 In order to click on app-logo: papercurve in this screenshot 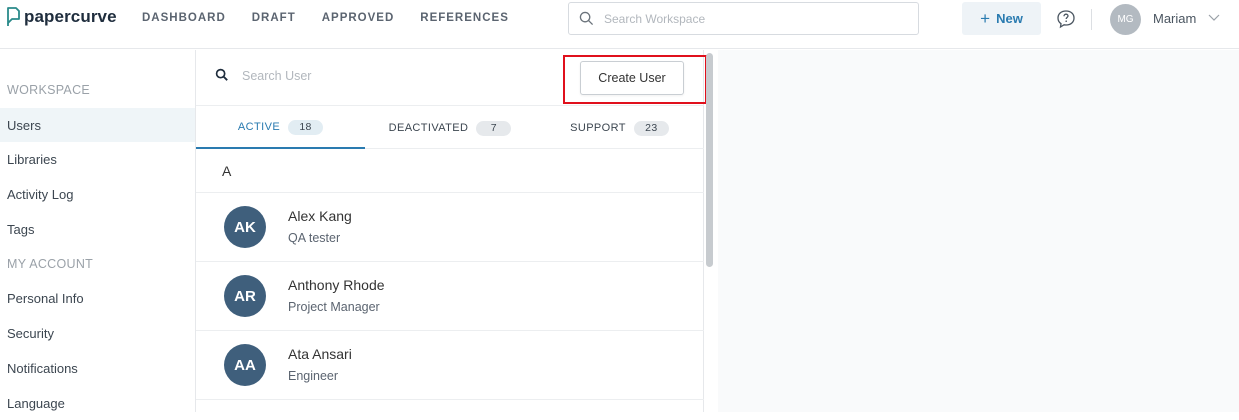, I will do `click(61, 17)`.